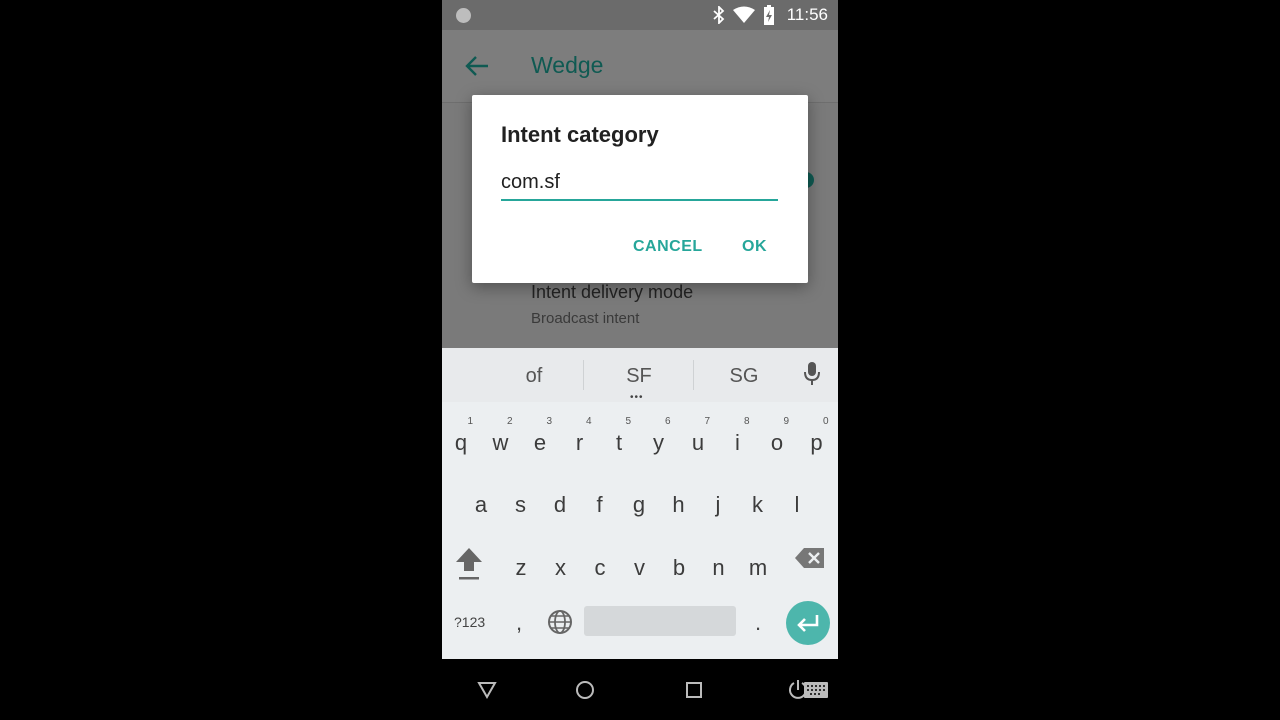 The height and width of the screenshot is (720, 1280). Describe the element at coordinates (469, 622) in the screenshot. I see `symbols-key: ?123` at that location.